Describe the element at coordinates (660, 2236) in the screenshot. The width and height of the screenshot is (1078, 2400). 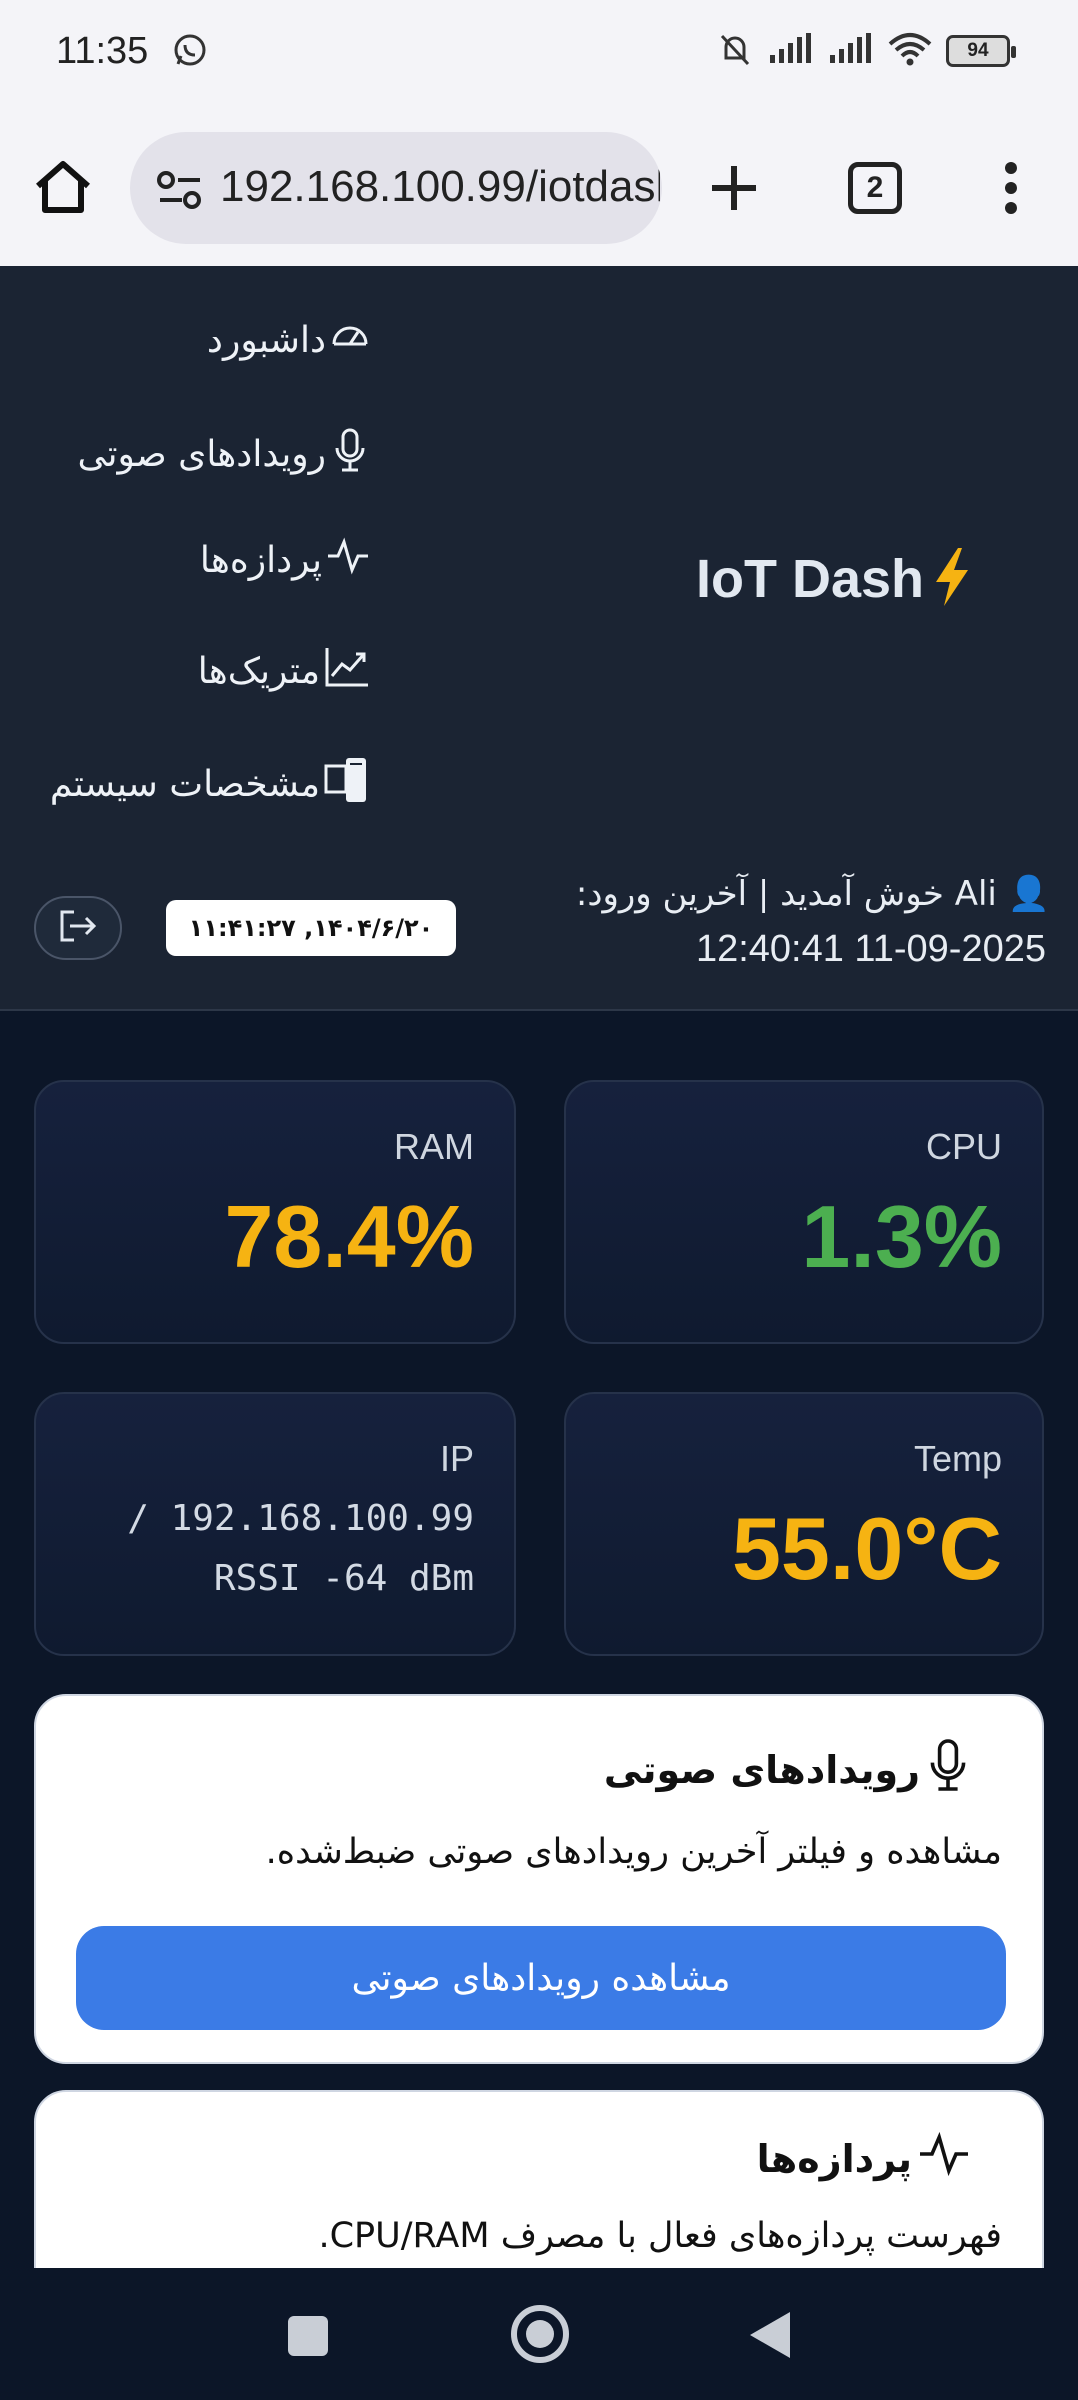
I see `processes-description: فهرست پردازه‌های فعال با مصرف CPU/RAM.` at that location.